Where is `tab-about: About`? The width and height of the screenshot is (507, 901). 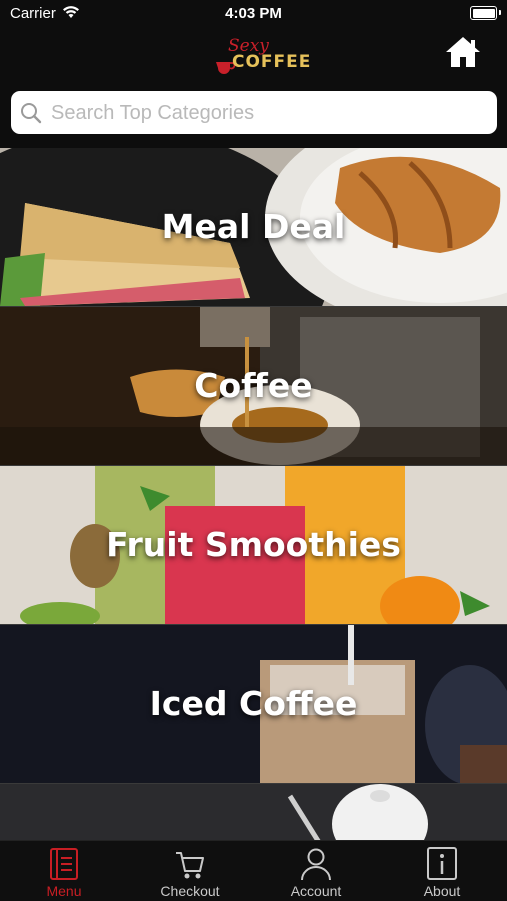 tab-about: About is located at coordinates (442, 871).